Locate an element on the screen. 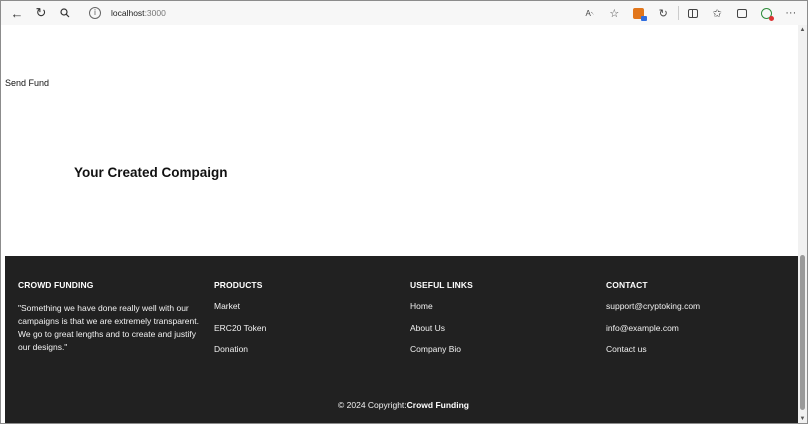 This screenshot has height=424, width=808. split-screen-icon is located at coordinates (693, 13).